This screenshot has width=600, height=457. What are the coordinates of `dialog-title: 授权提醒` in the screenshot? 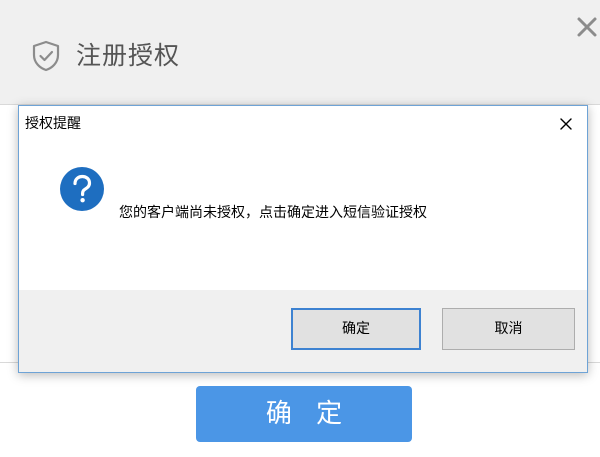 It's located at (53, 124).